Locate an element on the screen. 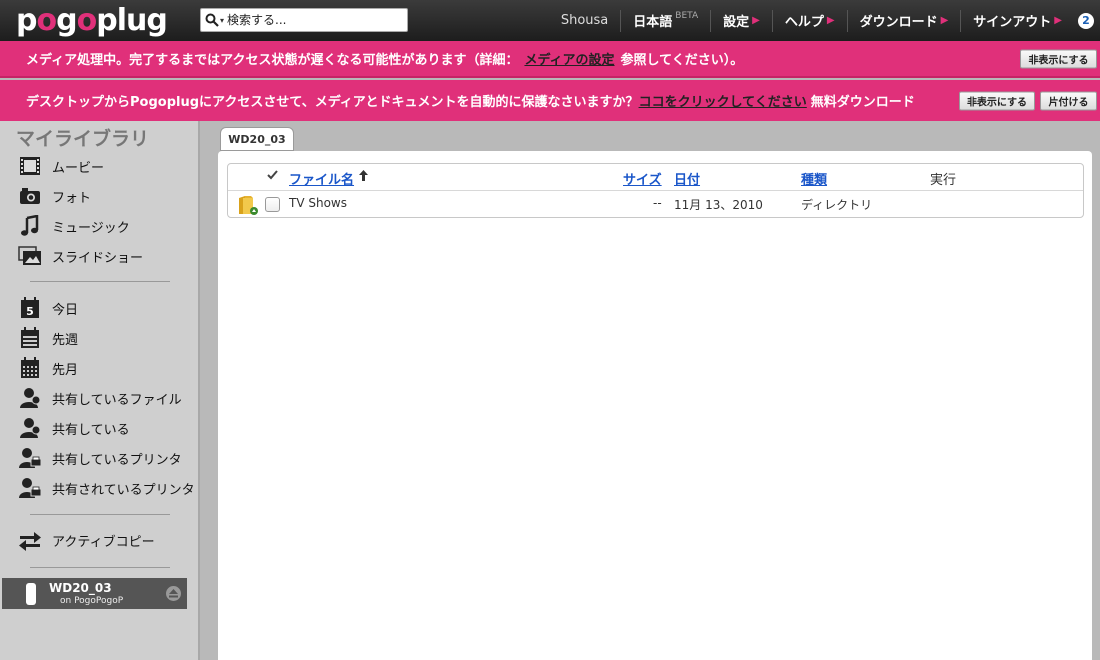  pogoplug-logo: pogoplug is located at coordinates (92, 21).